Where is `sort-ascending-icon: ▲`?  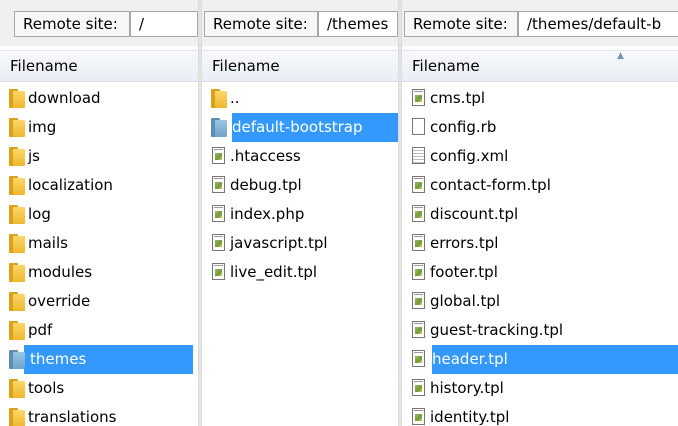
sort-ascending-icon: ▲ is located at coordinates (620, 56).